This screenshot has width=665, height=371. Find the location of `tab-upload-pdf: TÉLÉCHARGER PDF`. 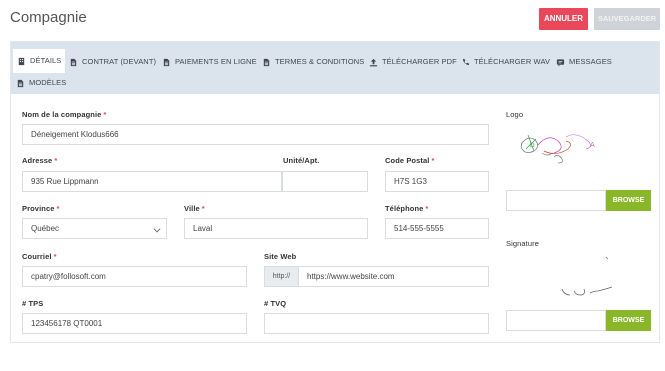

tab-upload-pdf: TÉLÉCHARGER PDF is located at coordinates (413, 62).